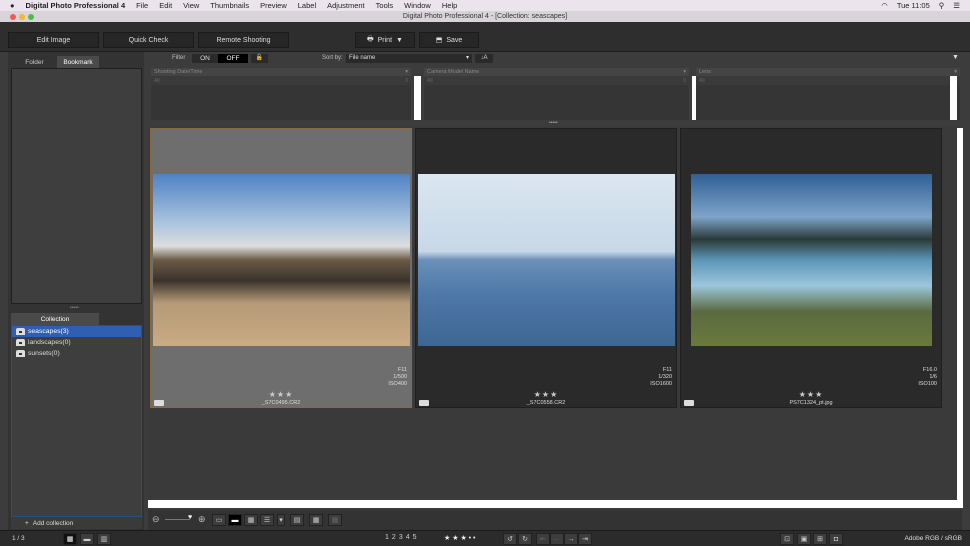 The height and width of the screenshot is (546, 970). What do you see at coordinates (70, 539) in the screenshot?
I see `thumbnail-layout-icon: ▦` at bounding box center [70, 539].